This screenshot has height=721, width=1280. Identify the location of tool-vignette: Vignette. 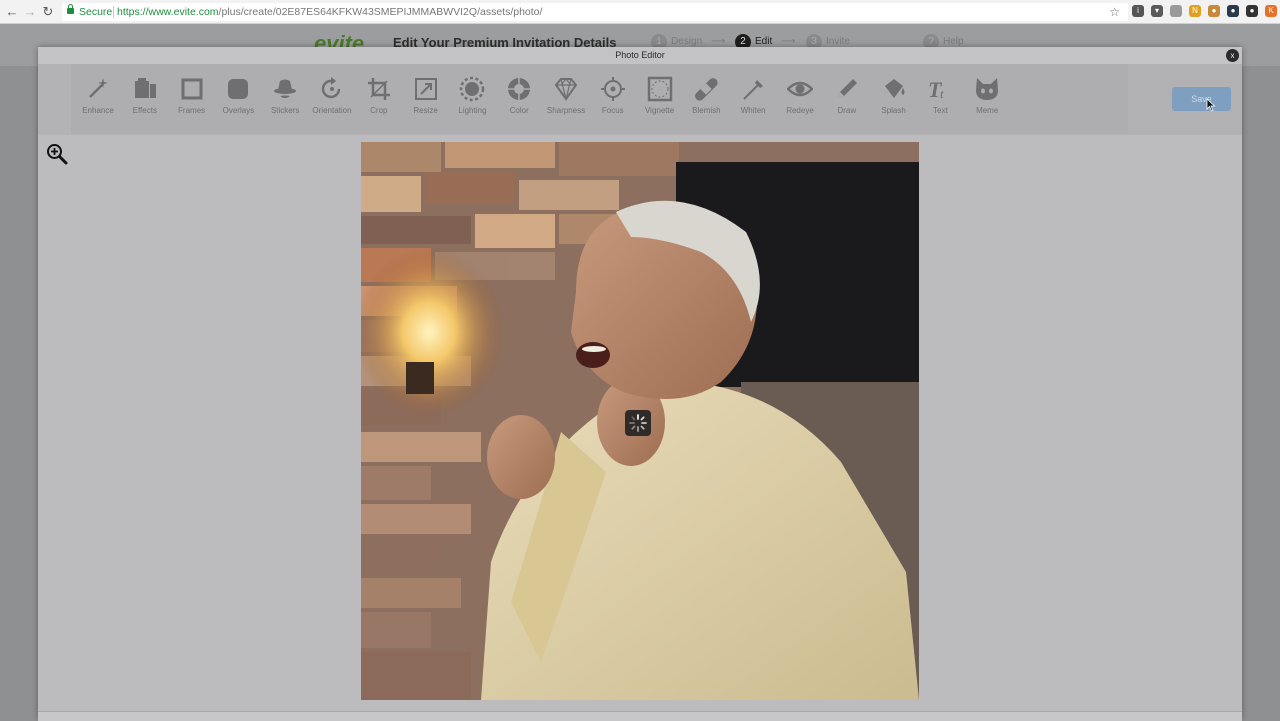
(660, 95).